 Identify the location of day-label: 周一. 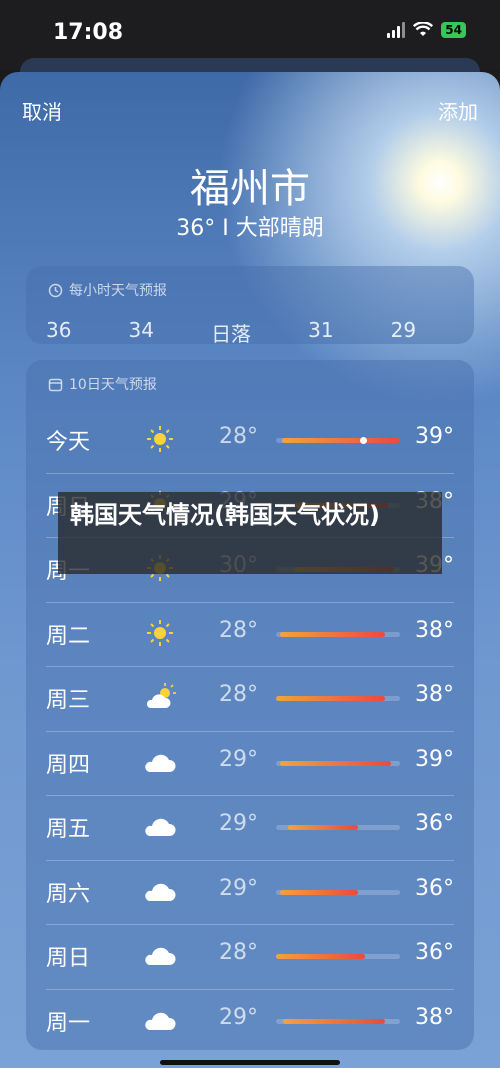
(68, 1023).